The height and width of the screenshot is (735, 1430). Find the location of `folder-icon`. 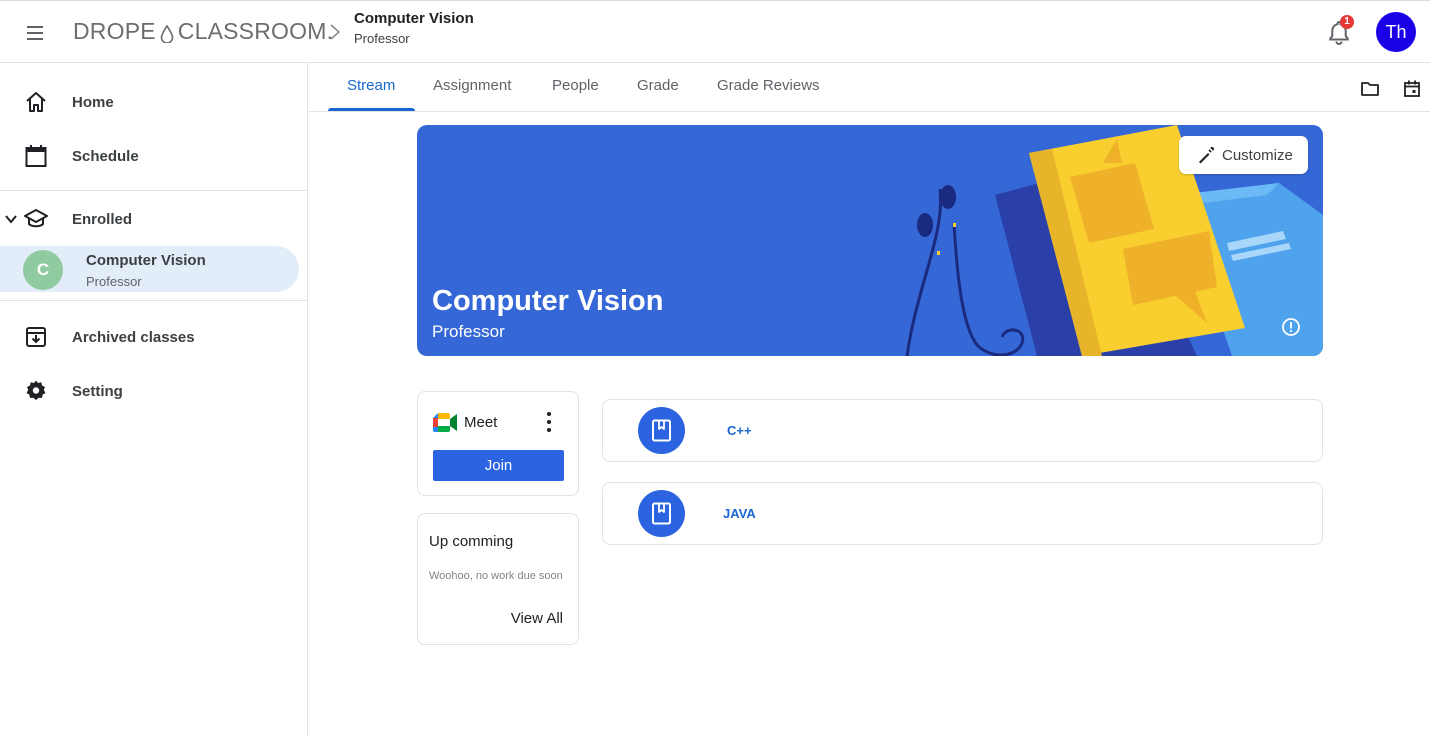

folder-icon is located at coordinates (1370, 89).